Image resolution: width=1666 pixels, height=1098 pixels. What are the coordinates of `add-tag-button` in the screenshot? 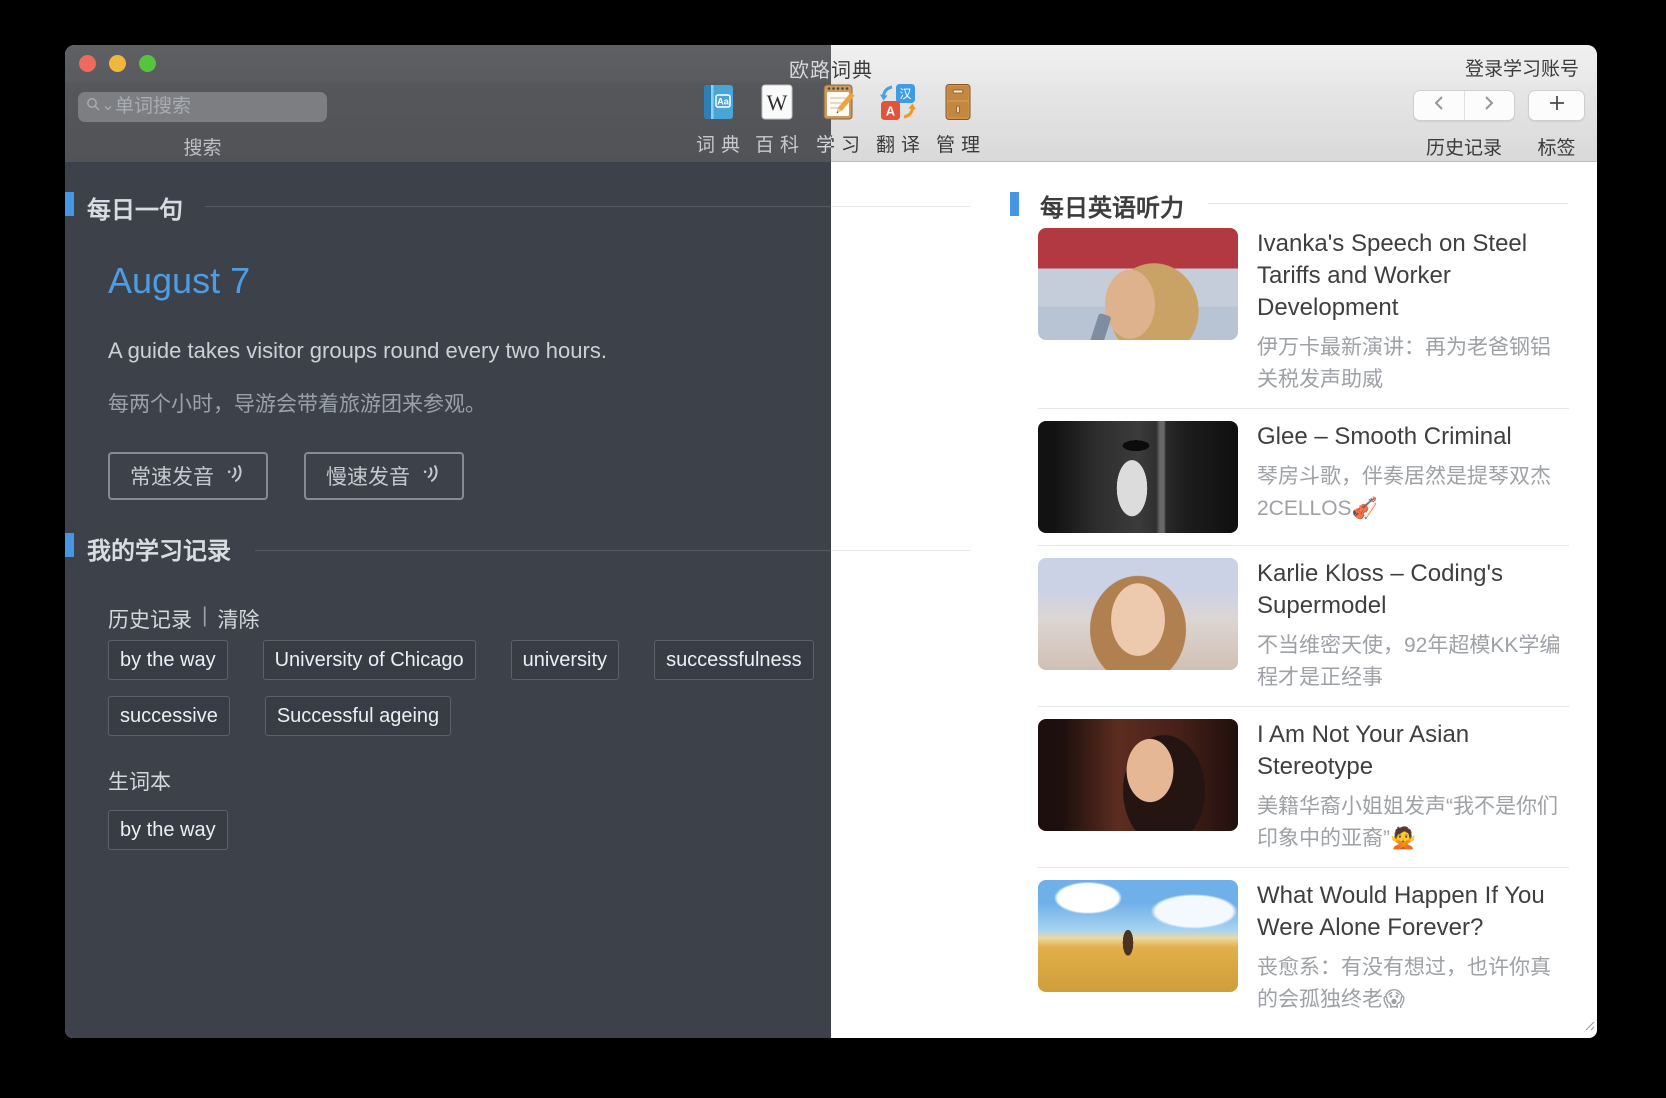 It's located at (1556, 105).